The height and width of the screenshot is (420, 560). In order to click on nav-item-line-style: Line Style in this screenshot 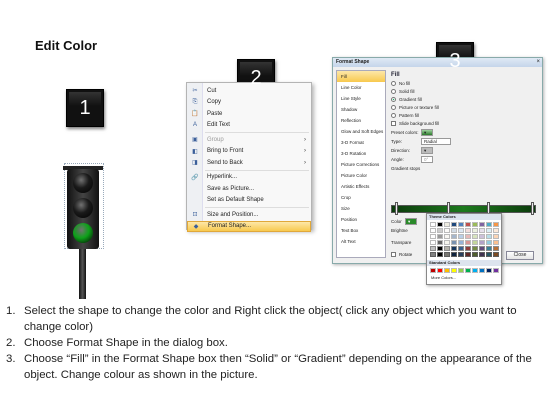, I will do `click(361, 98)`.